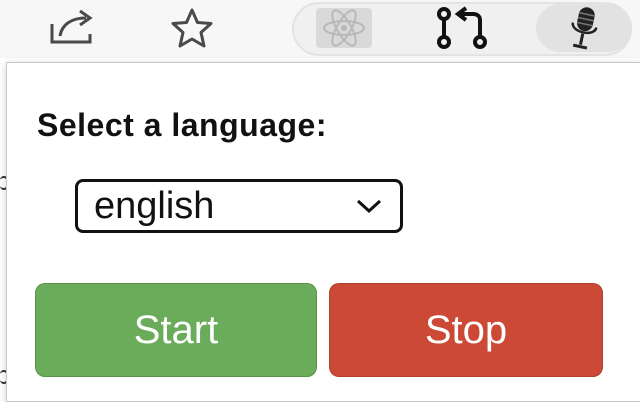 Image resolution: width=640 pixels, height=402 pixels. I want to click on start-button: Start, so click(176, 330).